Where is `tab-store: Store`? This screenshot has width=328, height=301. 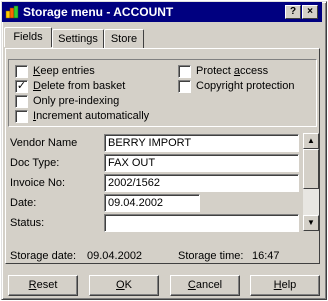
tab-store: Store is located at coordinates (124, 39).